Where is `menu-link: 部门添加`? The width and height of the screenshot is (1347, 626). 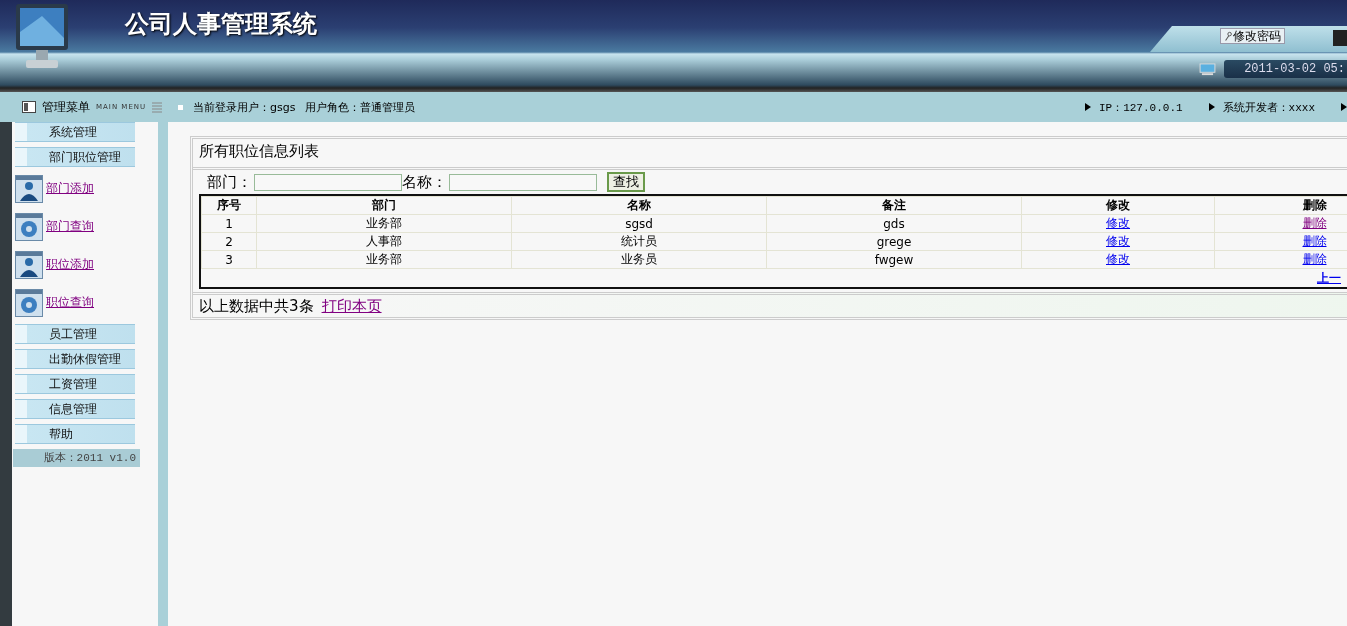
menu-link: 部门添加 is located at coordinates (70, 188).